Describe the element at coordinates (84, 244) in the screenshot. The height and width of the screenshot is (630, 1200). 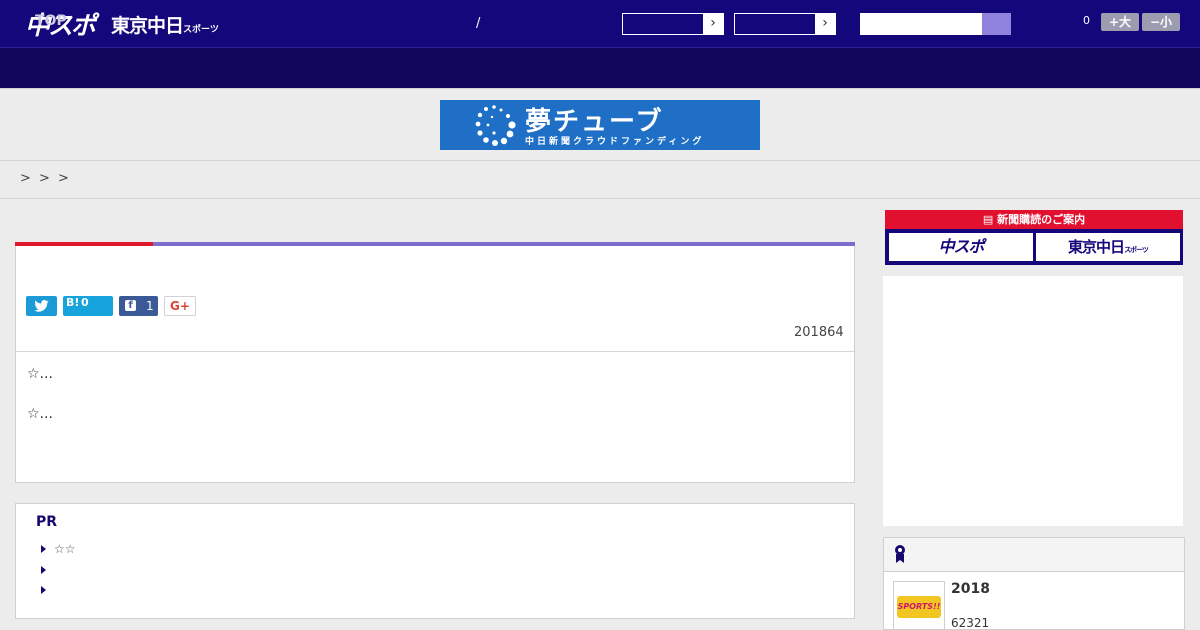
I see `article-accent-red` at that location.